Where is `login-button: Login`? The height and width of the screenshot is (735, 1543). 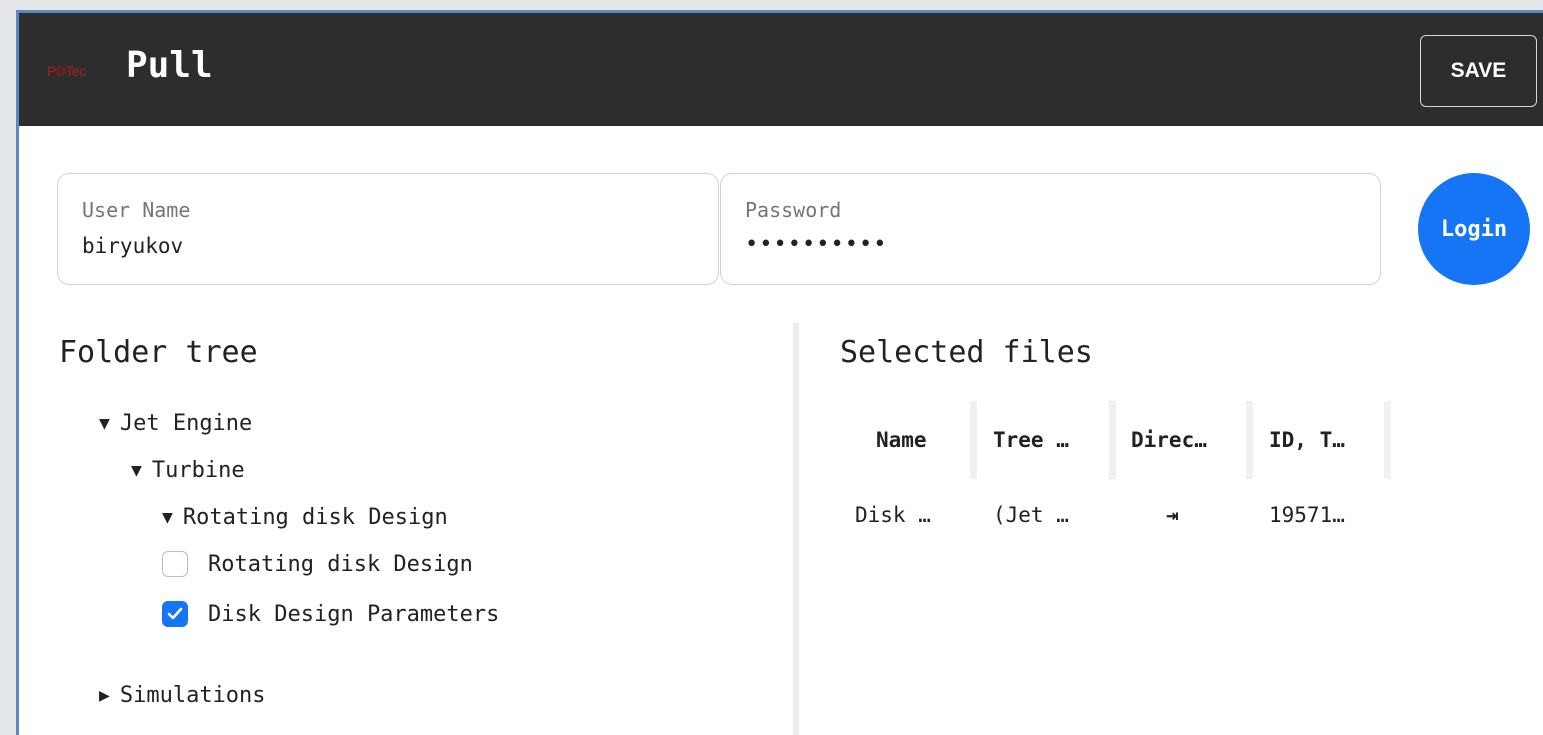
login-button: Login is located at coordinates (1474, 229).